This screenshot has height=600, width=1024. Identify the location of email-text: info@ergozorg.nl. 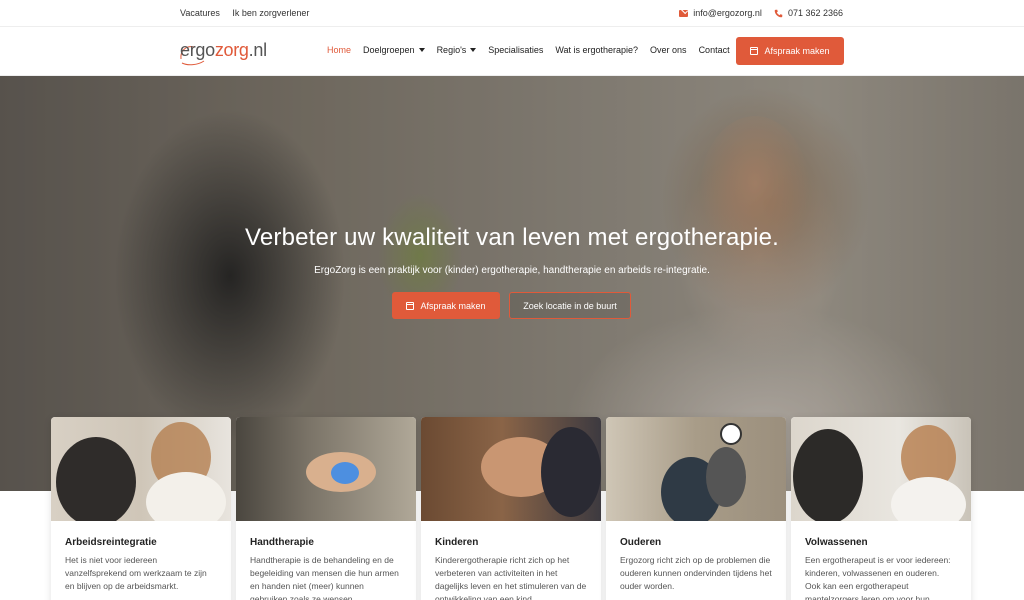
(727, 13).